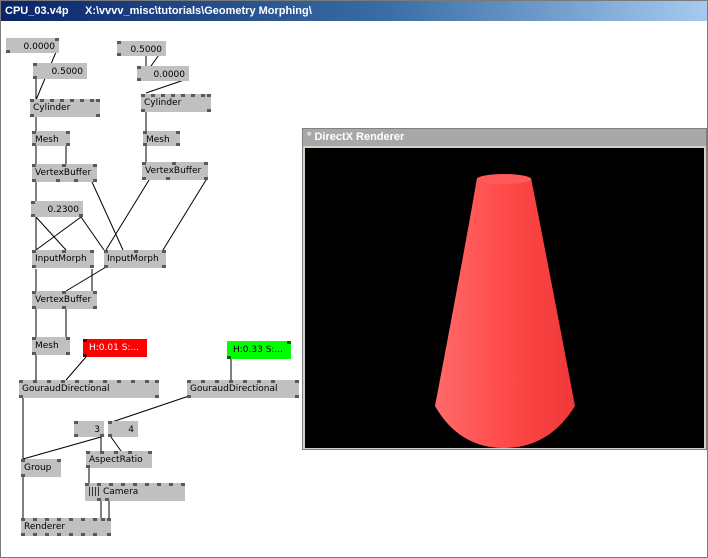 The width and height of the screenshot is (708, 558). What do you see at coordinates (163, 73) in the screenshot?
I see `iobox-value: 0.0000` at bounding box center [163, 73].